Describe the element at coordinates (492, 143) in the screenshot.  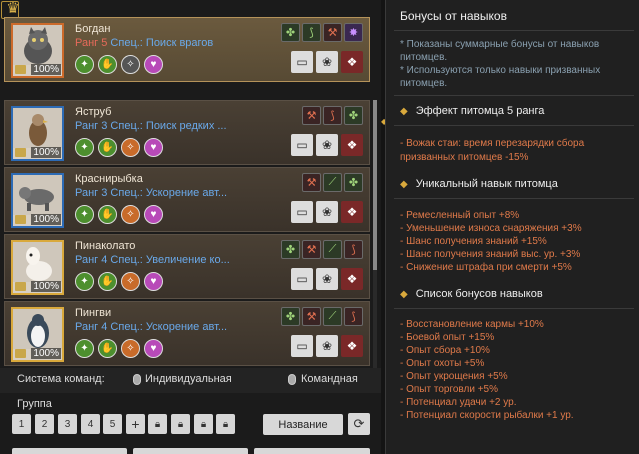
I see `bonus-line: - Вожак стаи: время перезарядки сбора` at that location.